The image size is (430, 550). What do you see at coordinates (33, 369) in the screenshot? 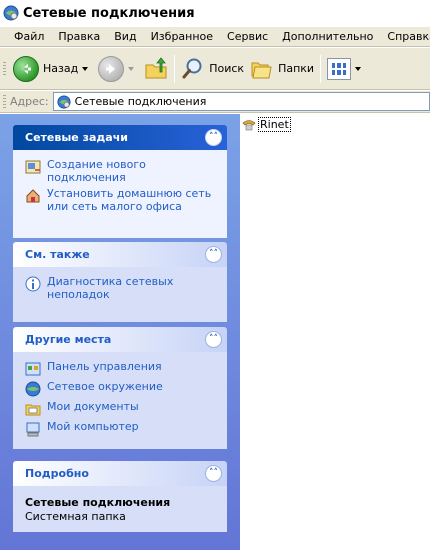
I see `control-panel-icon` at bounding box center [33, 369].